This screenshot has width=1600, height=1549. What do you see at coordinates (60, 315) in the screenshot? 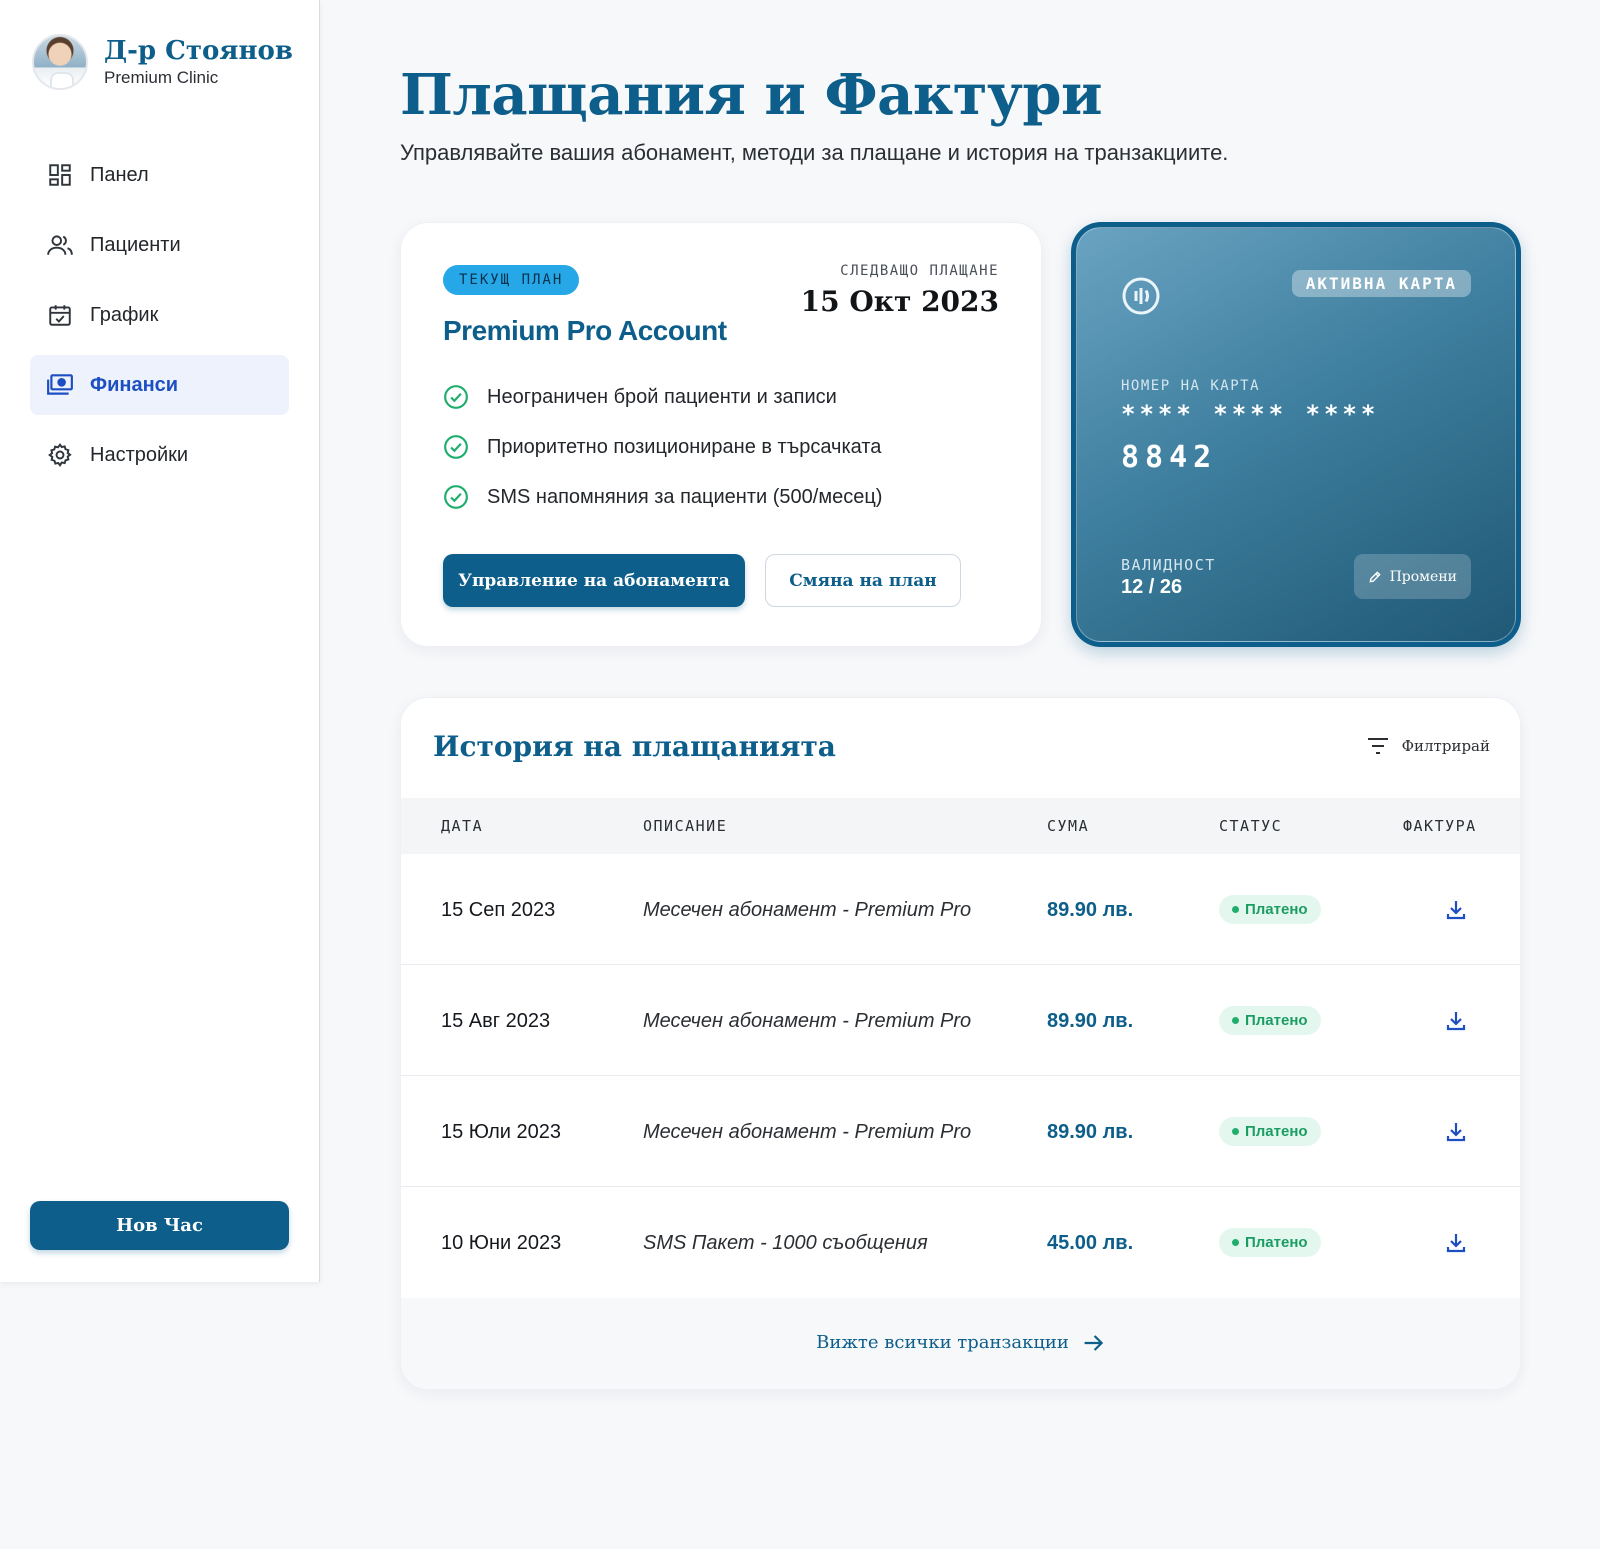
I see `calendar-check-icon` at bounding box center [60, 315].